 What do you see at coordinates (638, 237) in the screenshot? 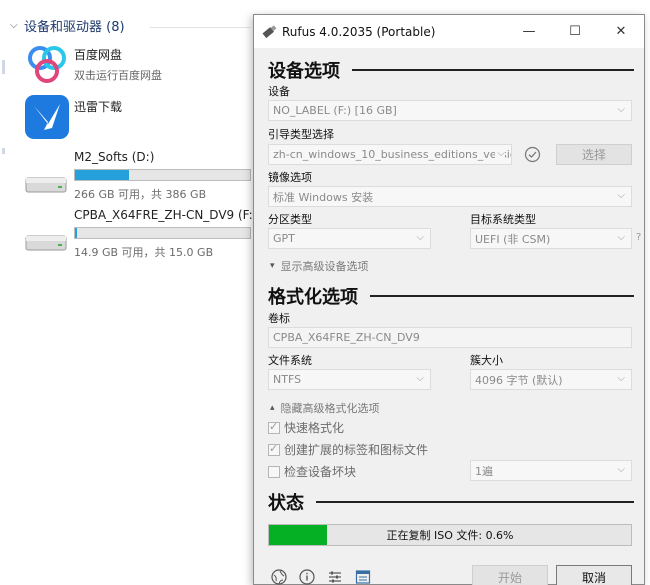
I see `help-icon: ?` at bounding box center [638, 237].